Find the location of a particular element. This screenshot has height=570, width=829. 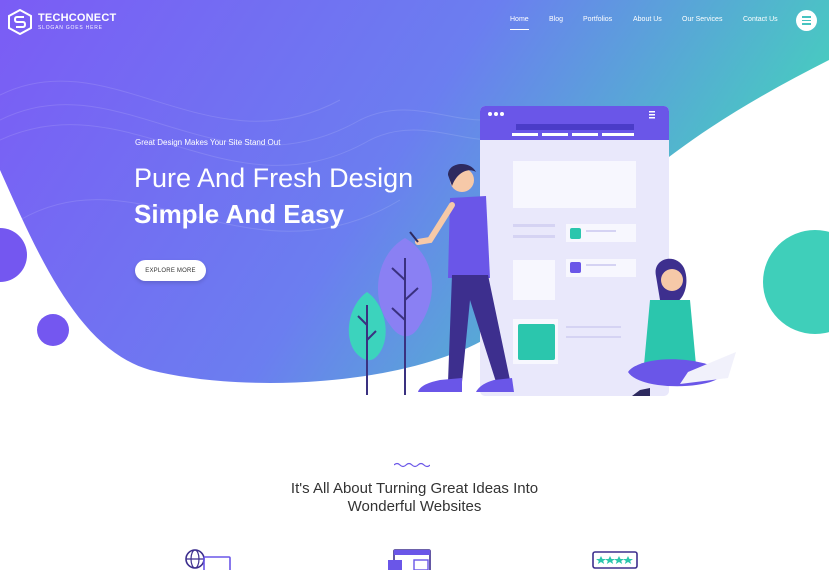

nav-item-contact-us: Contact Us is located at coordinates (760, 19).